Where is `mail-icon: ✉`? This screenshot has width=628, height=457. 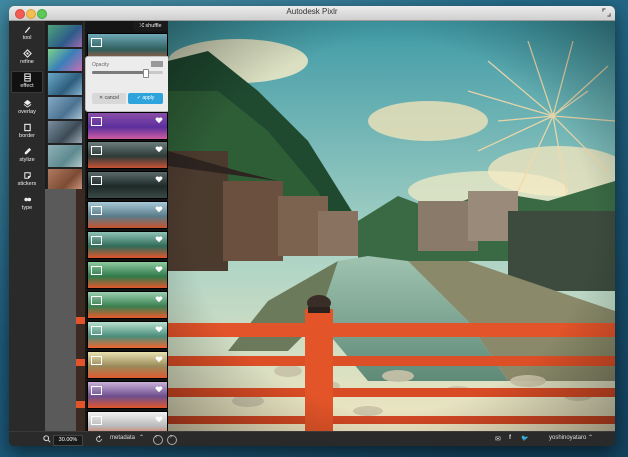 mail-icon: ✉ is located at coordinates (498, 439).